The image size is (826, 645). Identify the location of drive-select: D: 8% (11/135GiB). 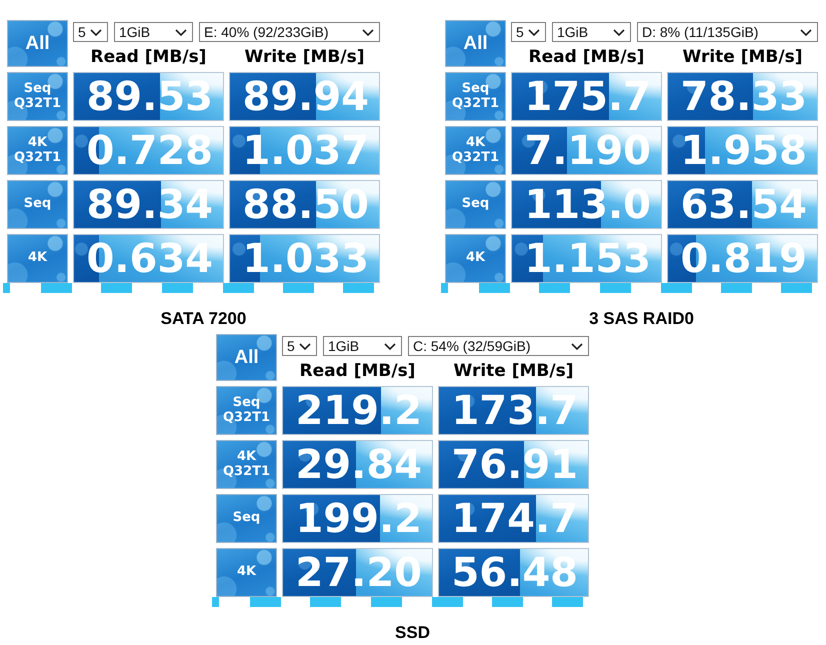
(727, 32).